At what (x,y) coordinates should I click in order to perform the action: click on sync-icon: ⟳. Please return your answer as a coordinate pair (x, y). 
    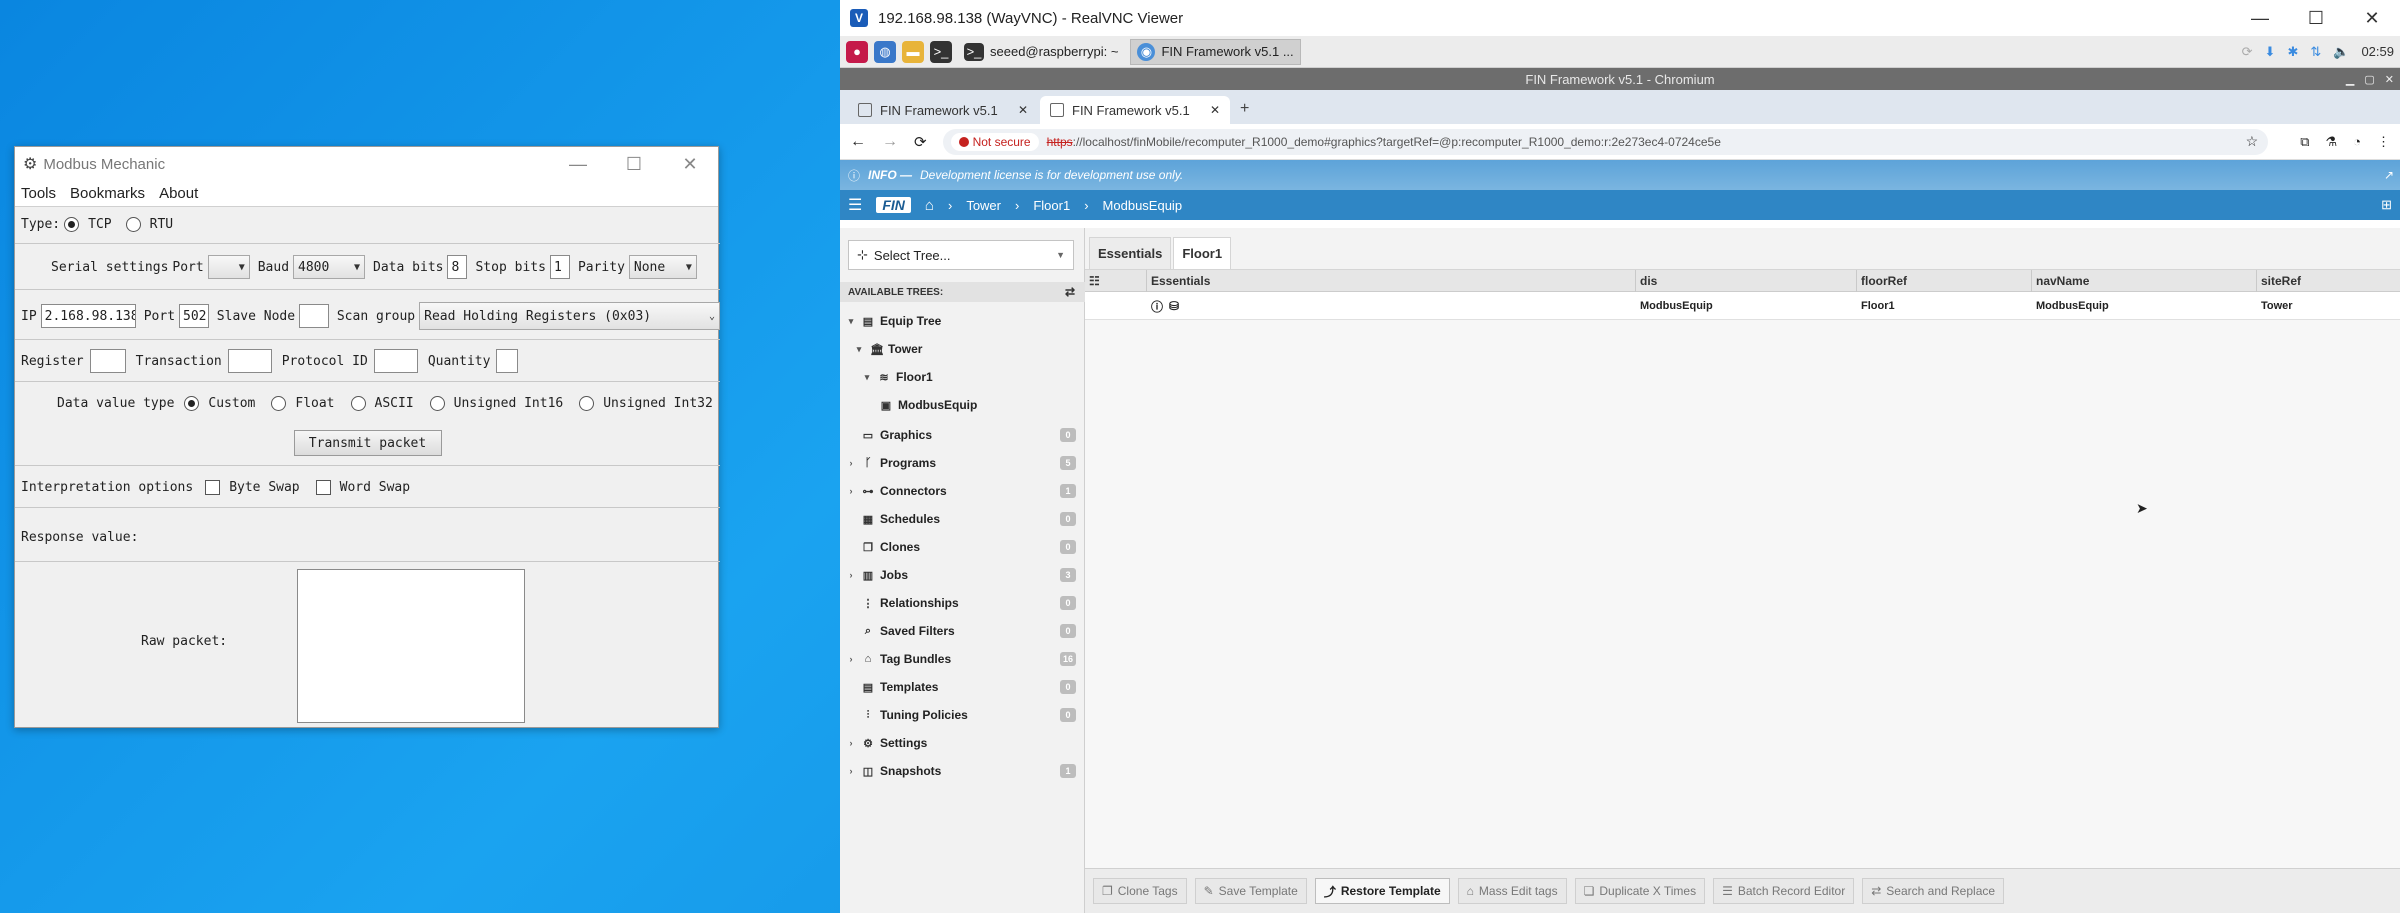
    Looking at the image, I should click on (2247, 52).